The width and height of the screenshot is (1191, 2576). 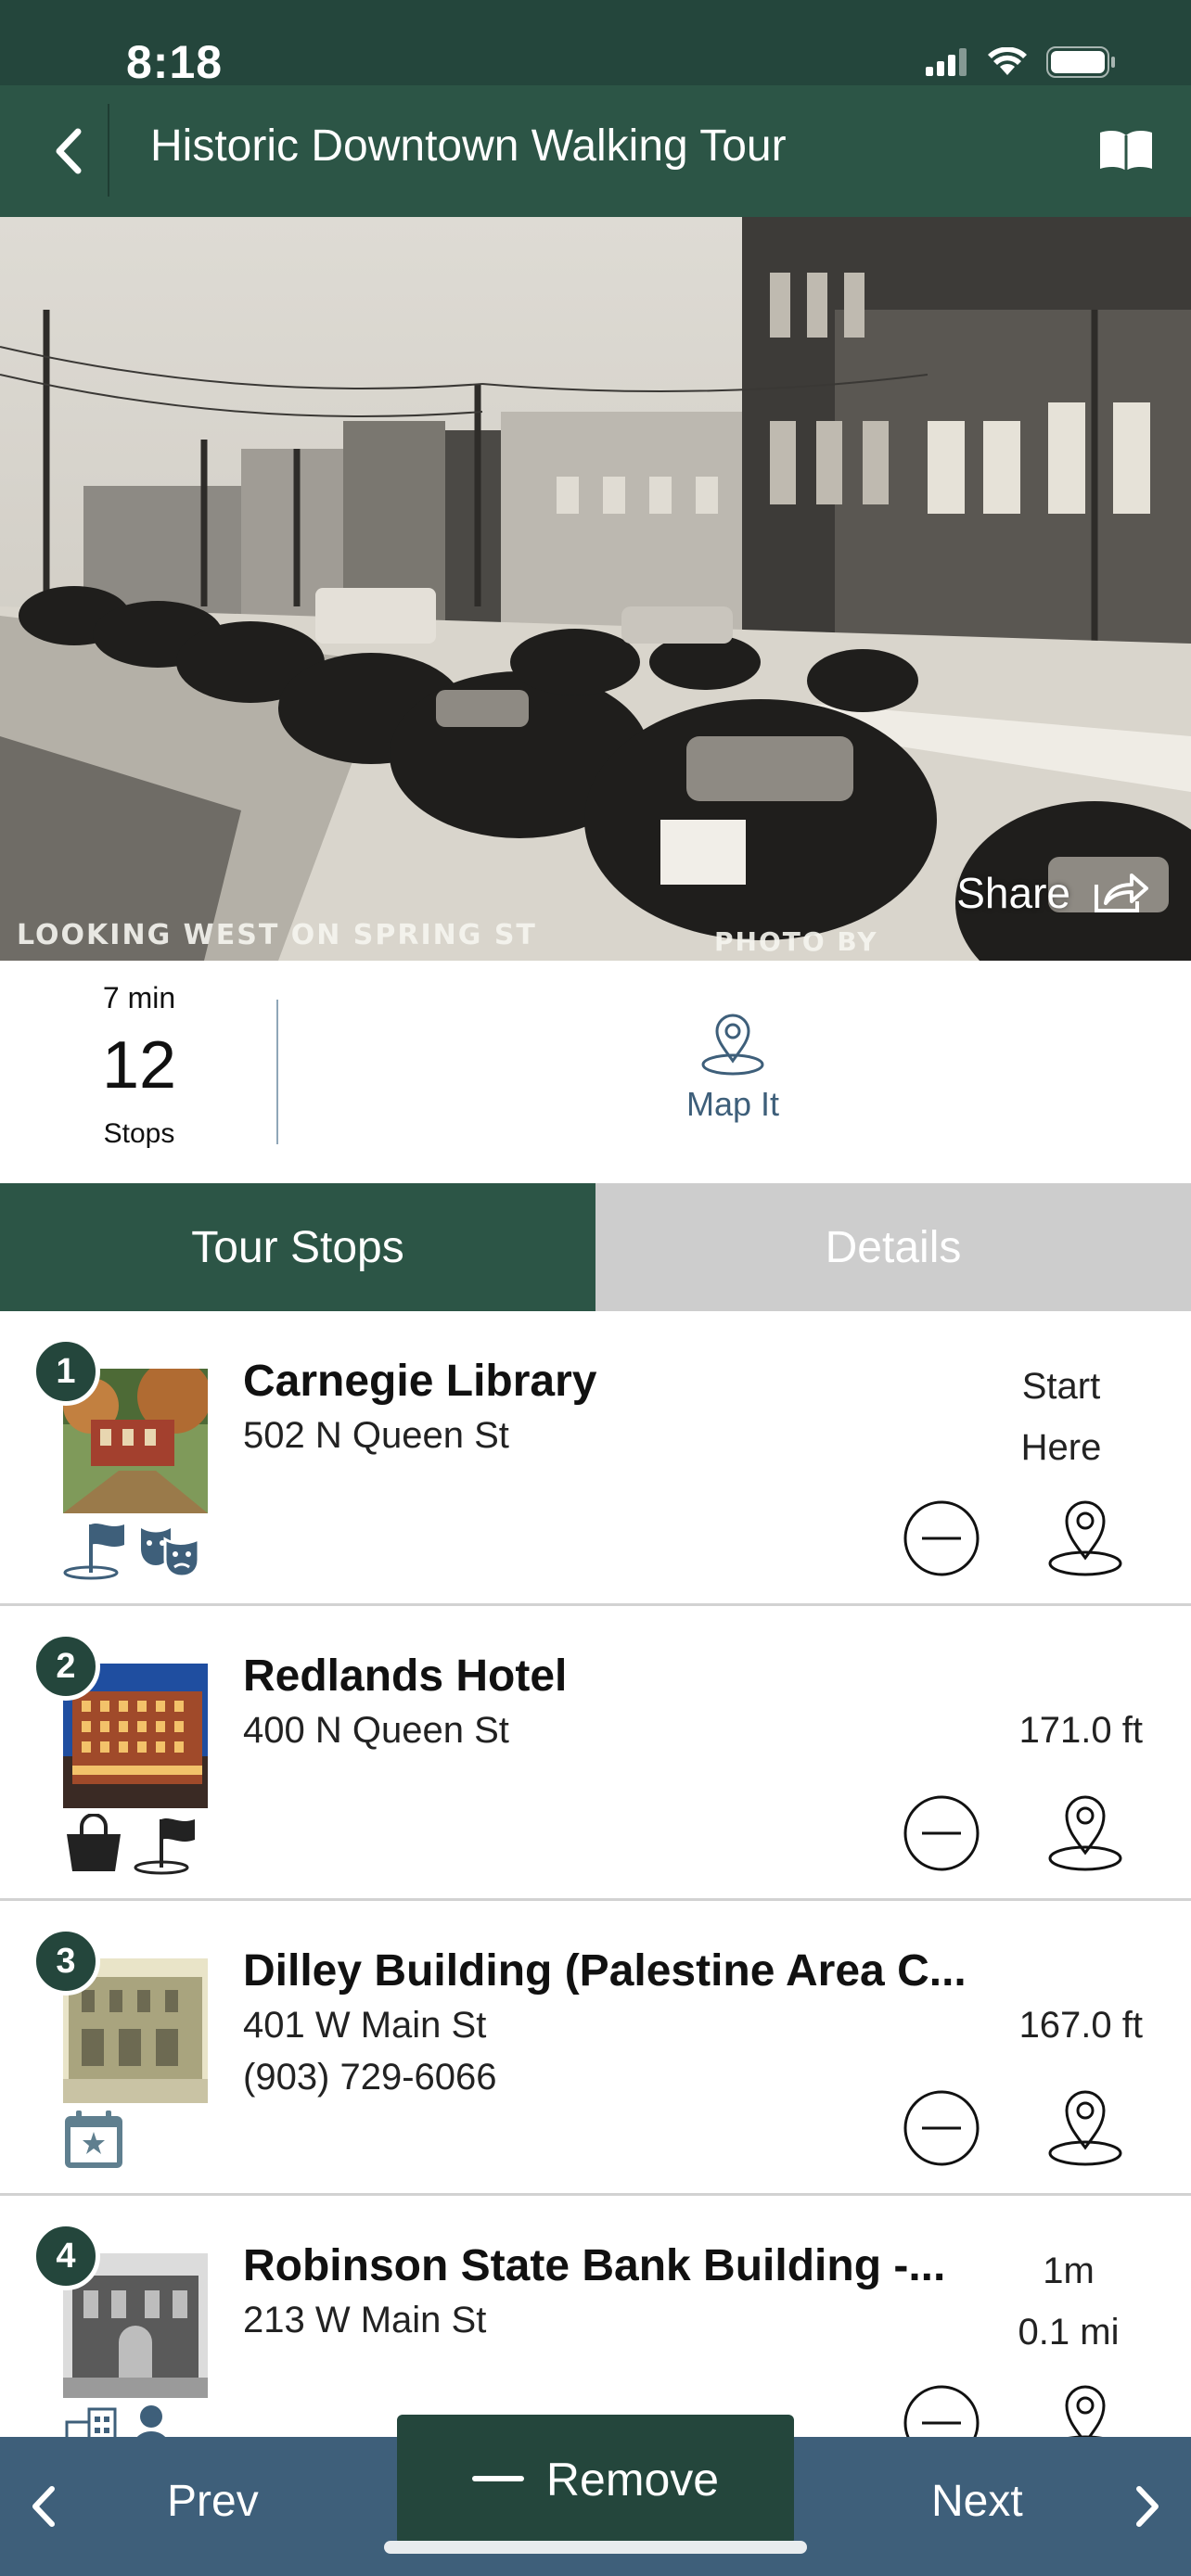 I want to click on theater-masks-icon, so click(x=170, y=1553).